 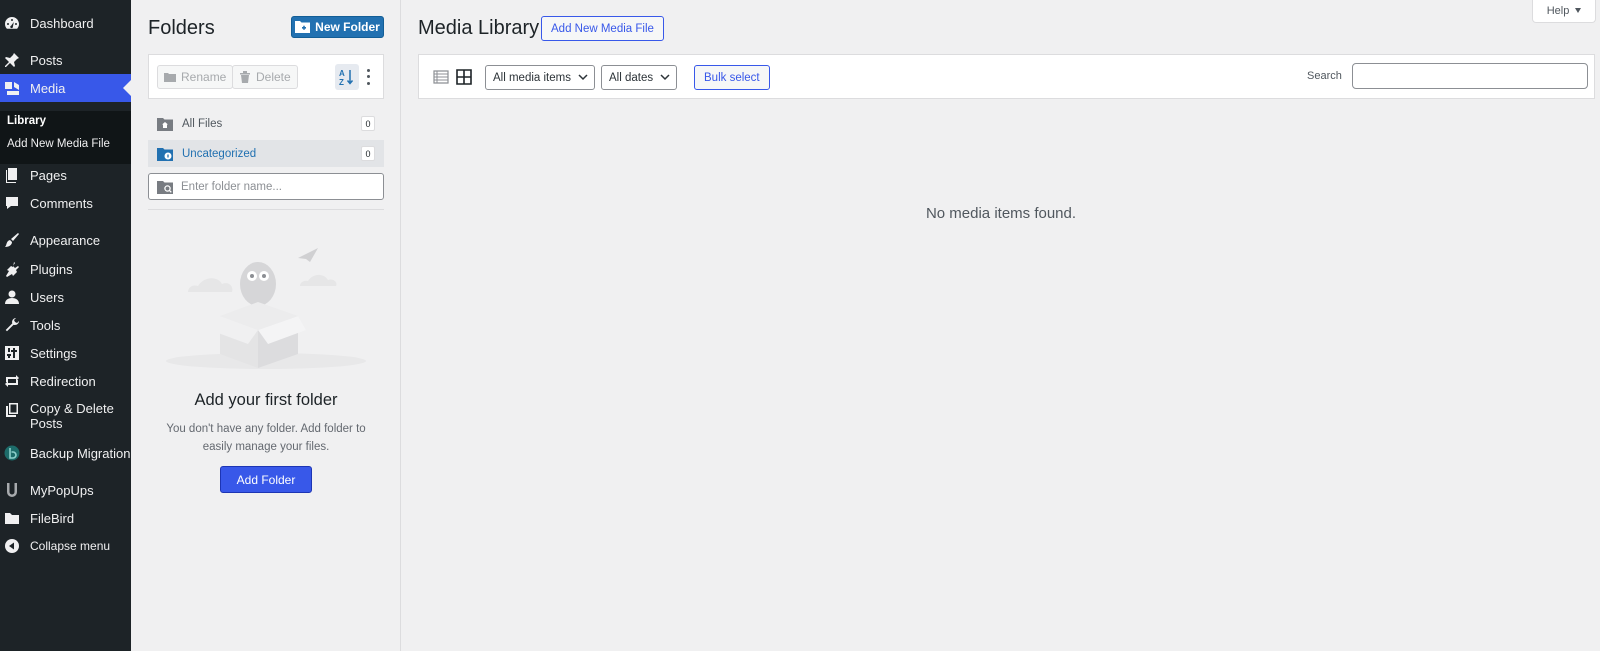 What do you see at coordinates (48, 88) in the screenshot?
I see `menu-label: Media` at bounding box center [48, 88].